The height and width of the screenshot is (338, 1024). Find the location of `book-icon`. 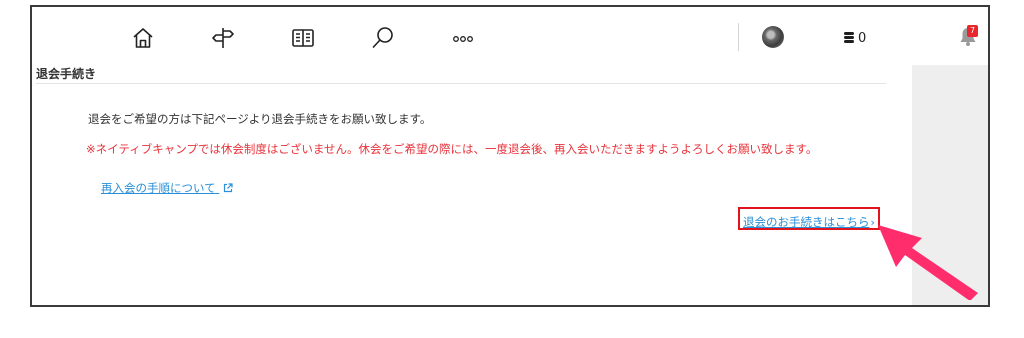

book-icon is located at coordinates (303, 38).